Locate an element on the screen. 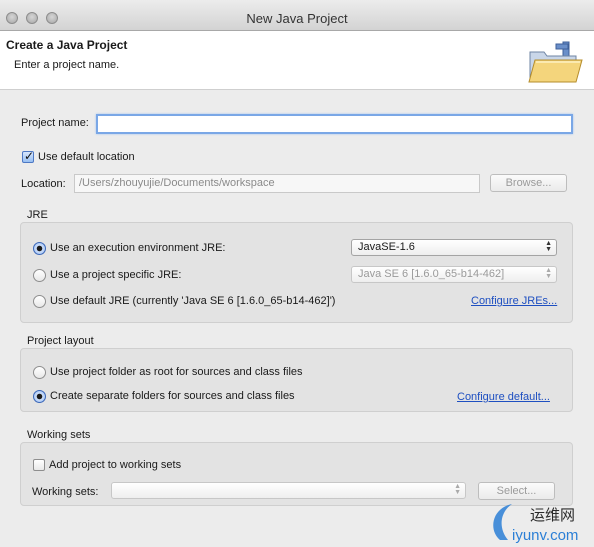 The height and width of the screenshot is (547, 594). working-sets-label: Working sets: is located at coordinates (65, 492).